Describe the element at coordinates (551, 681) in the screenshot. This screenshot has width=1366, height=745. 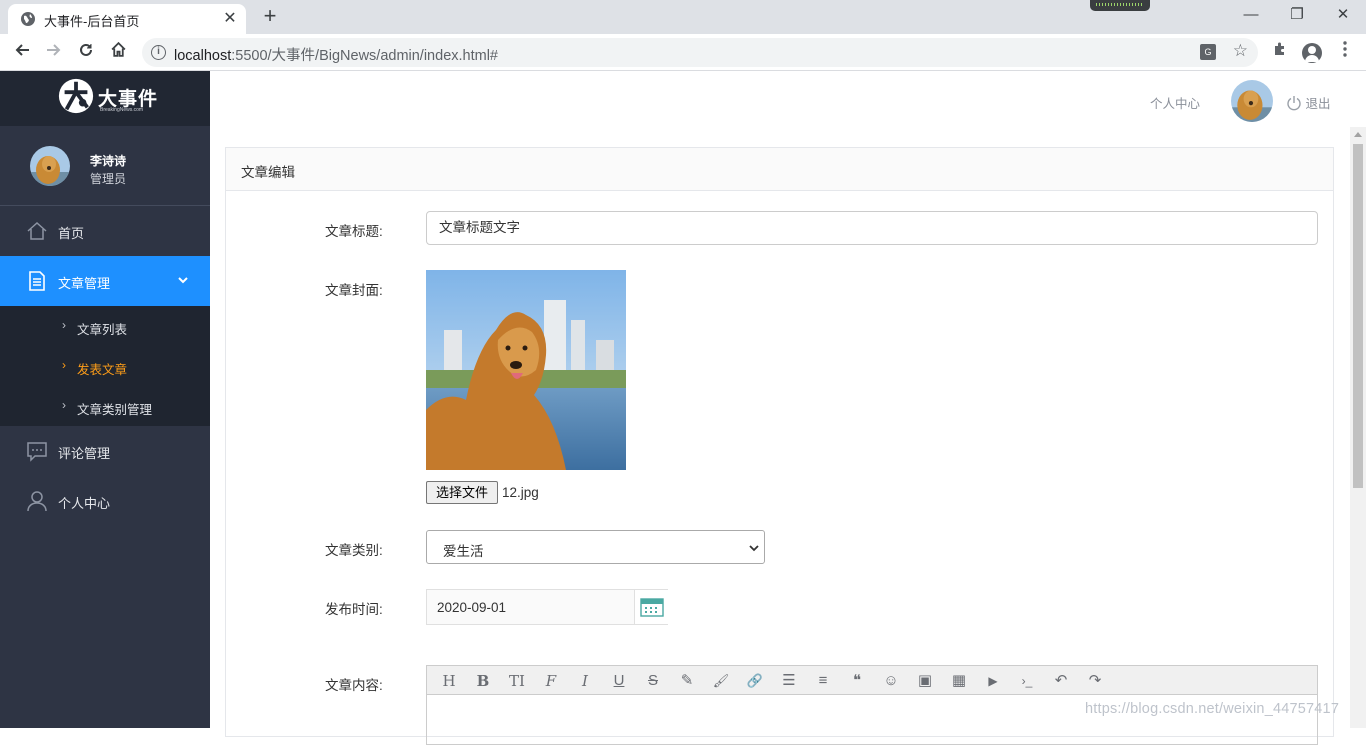
I see `font-family-icon: F` at that location.